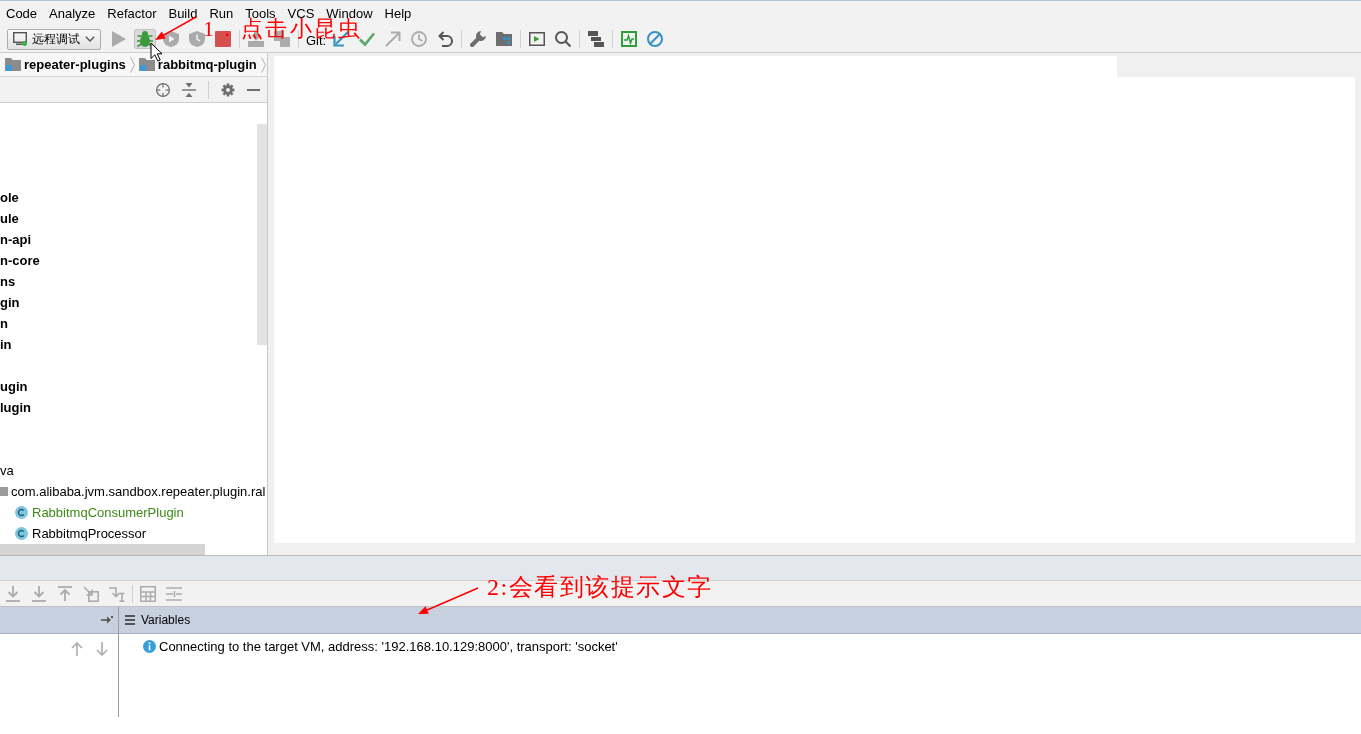  I want to click on tree-item: n-api, so click(16, 239).